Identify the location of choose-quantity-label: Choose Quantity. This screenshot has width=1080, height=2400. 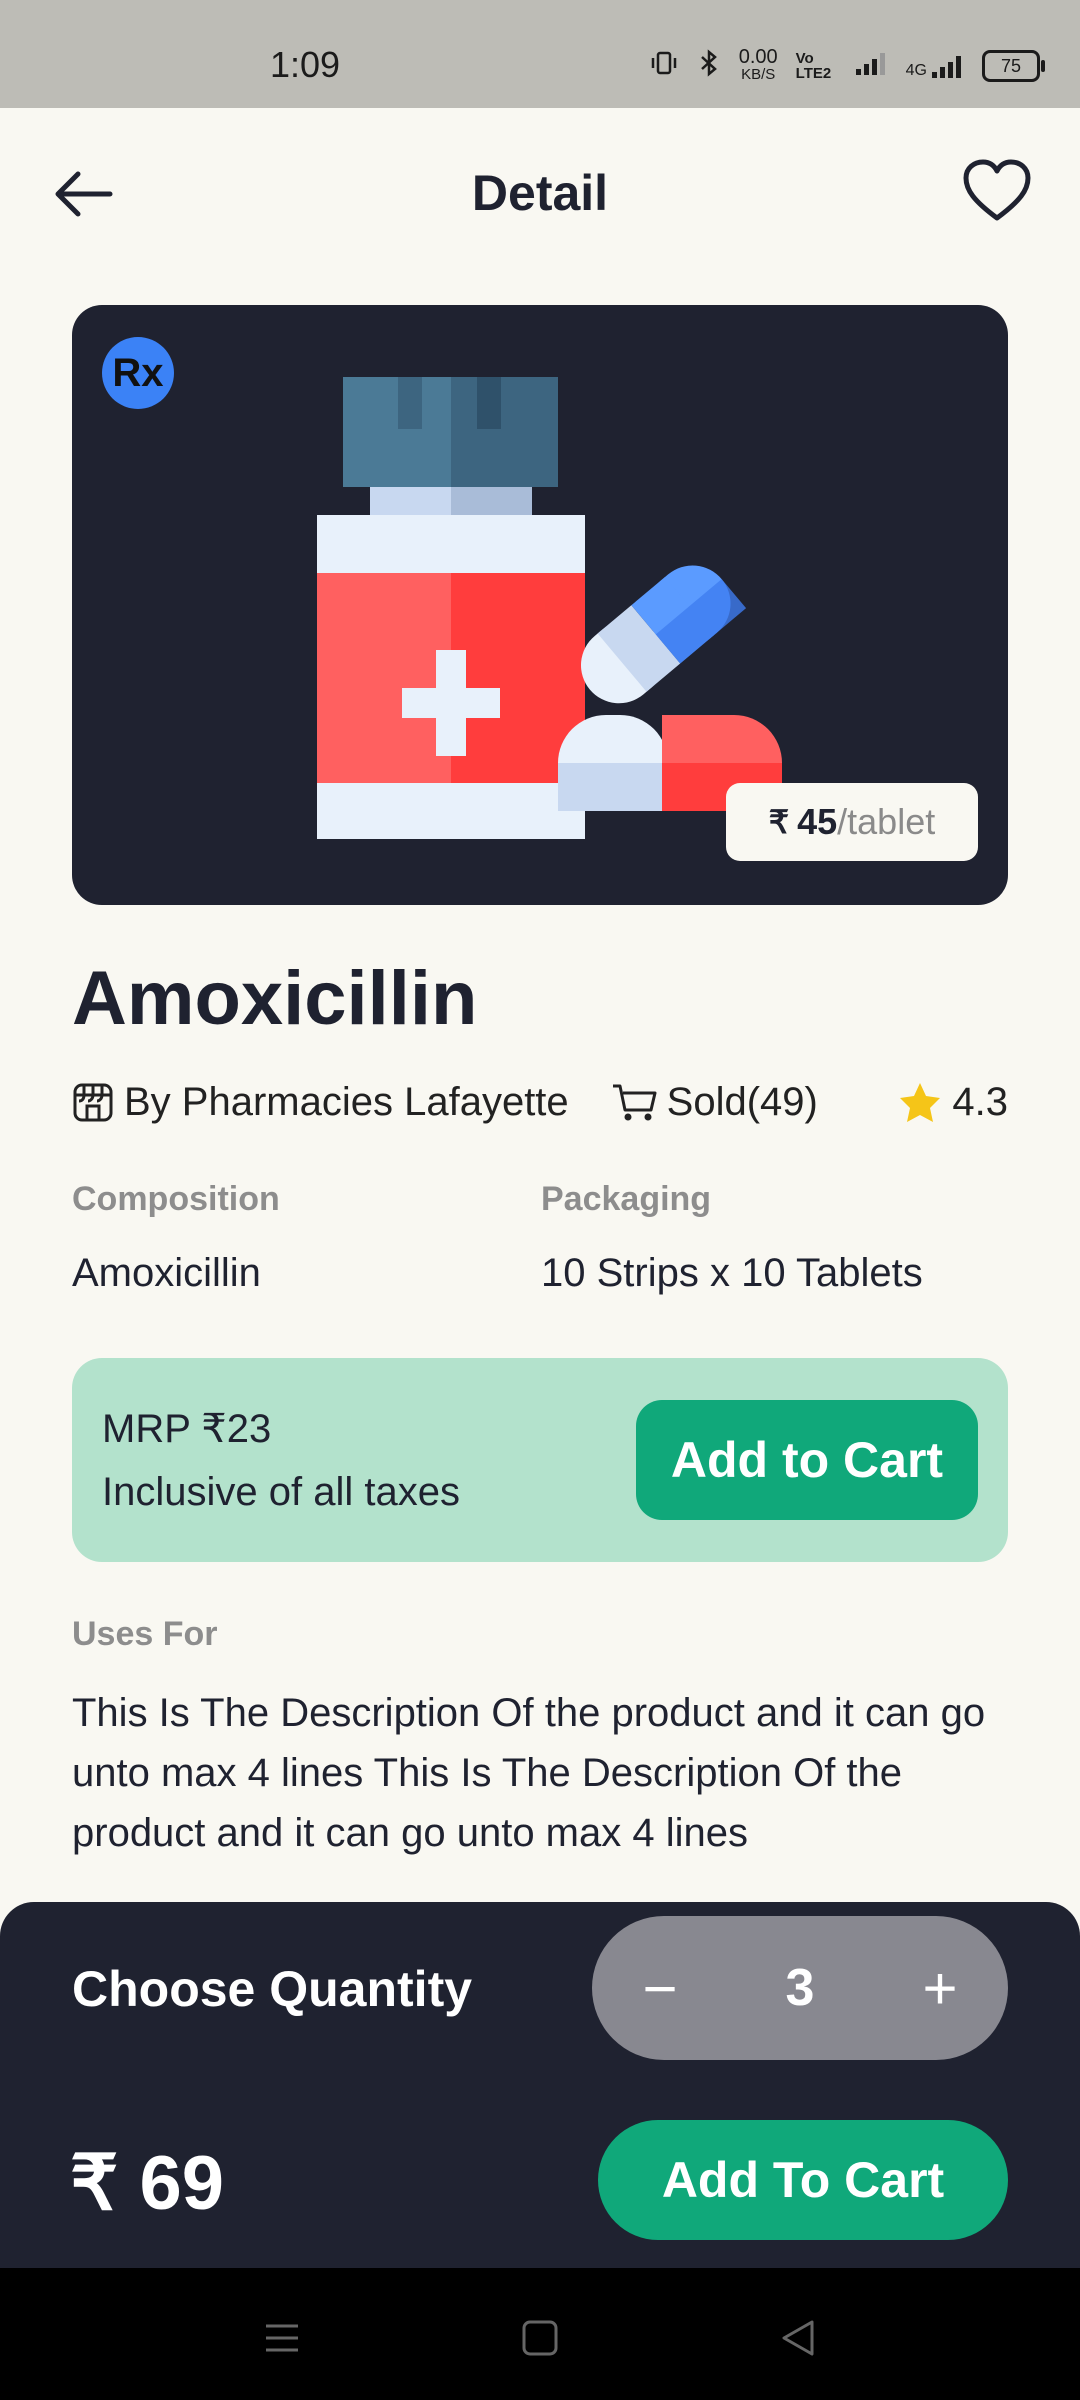
(272, 1989).